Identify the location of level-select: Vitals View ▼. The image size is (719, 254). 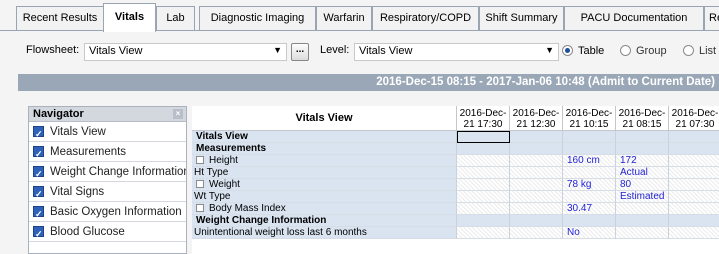
(456, 52).